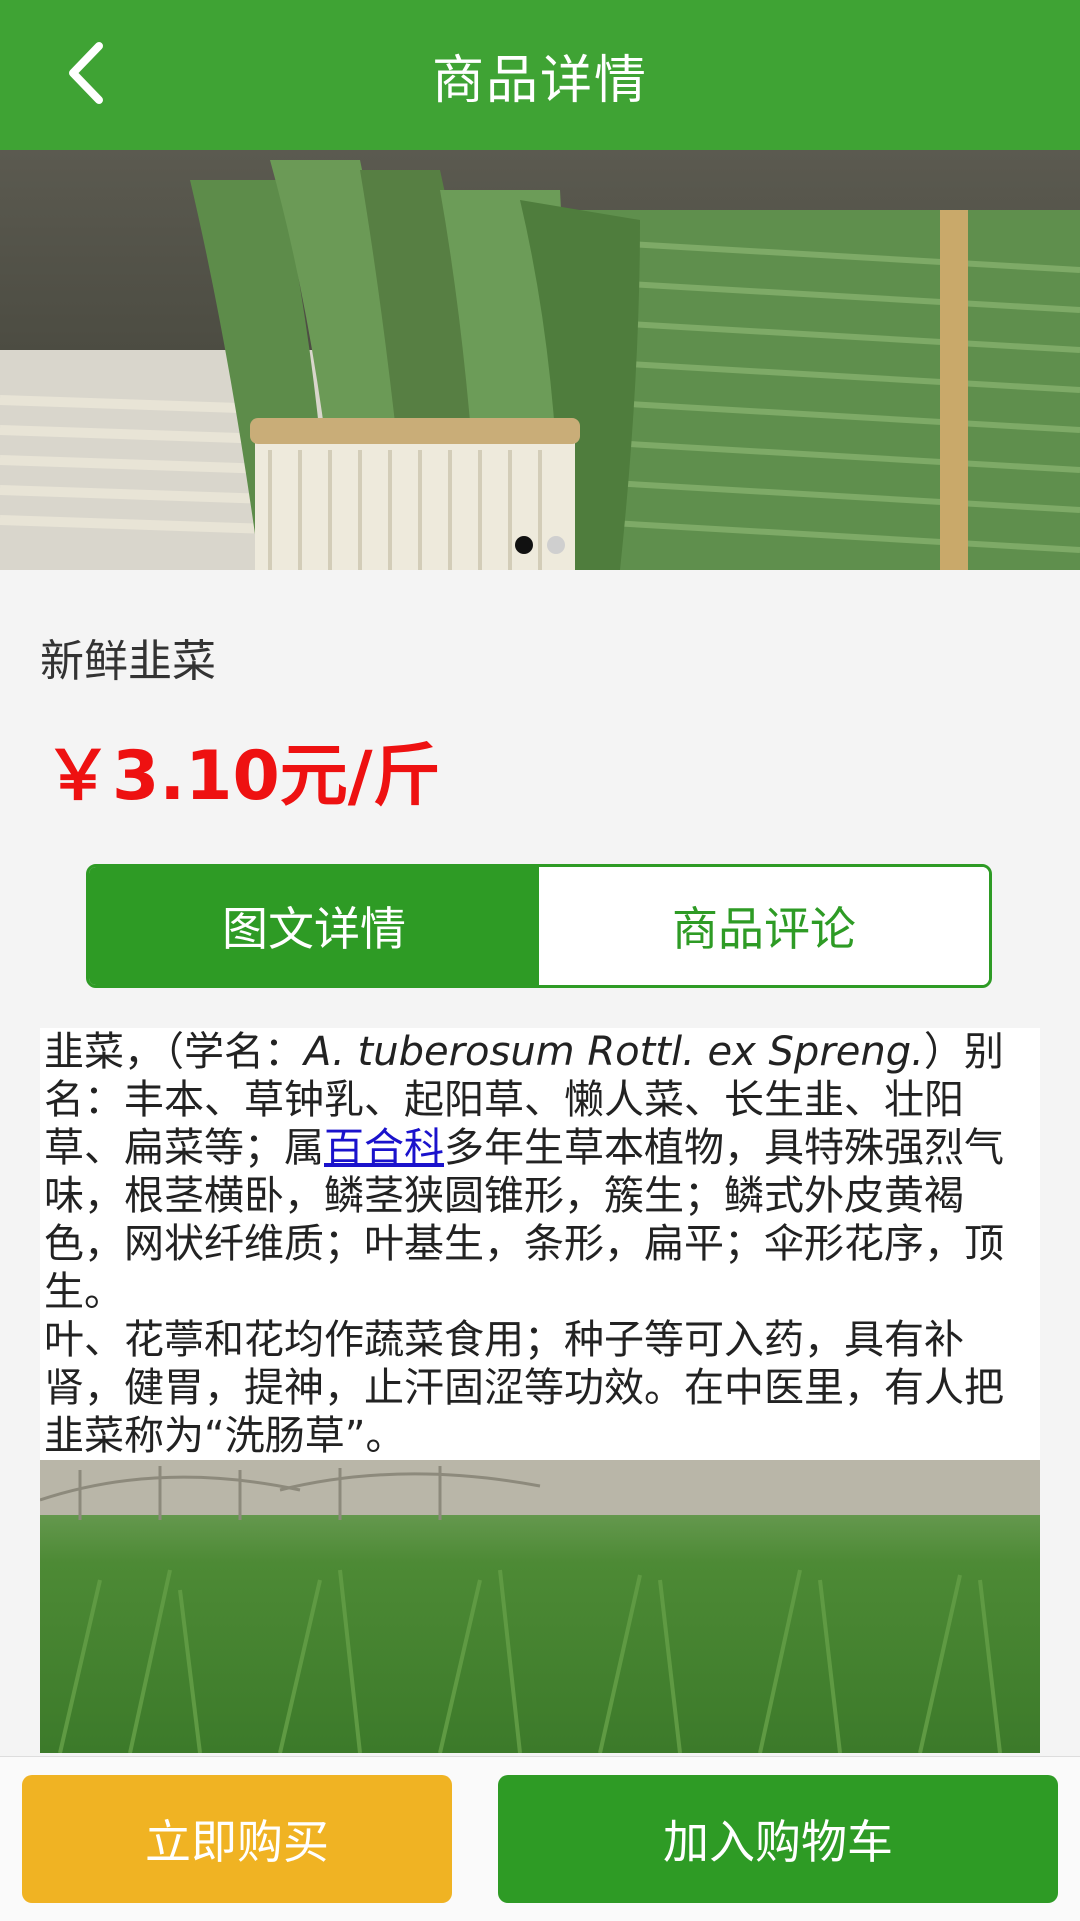  I want to click on description-text-1a: 韭菜，（学名：, so click(174, 1052).